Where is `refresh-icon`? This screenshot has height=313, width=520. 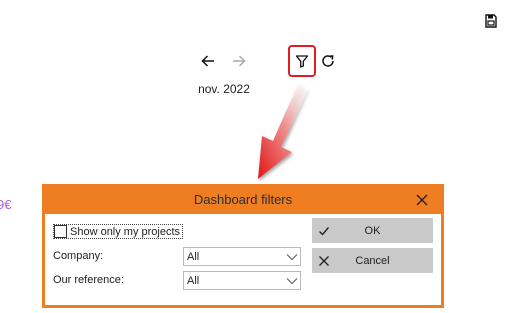
refresh-icon is located at coordinates (328, 61).